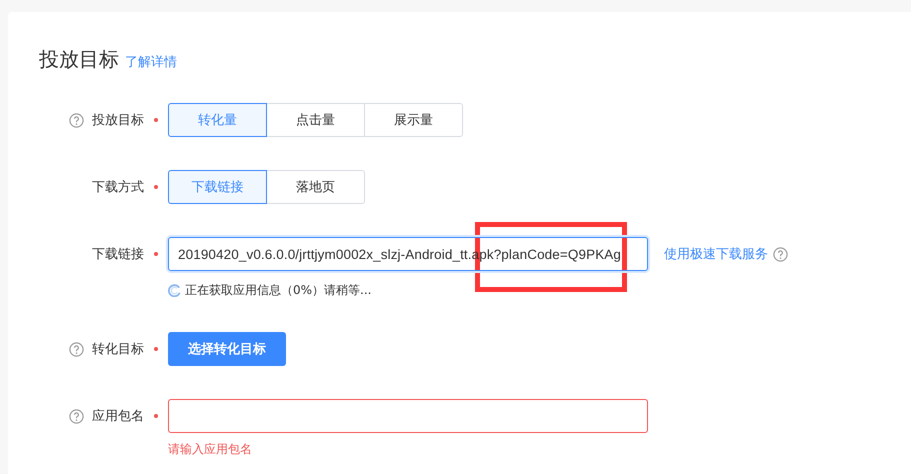 This screenshot has width=911, height=474. Describe the element at coordinates (118, 349) in the screenshot. I see `field-label: 转化目标` at that location.